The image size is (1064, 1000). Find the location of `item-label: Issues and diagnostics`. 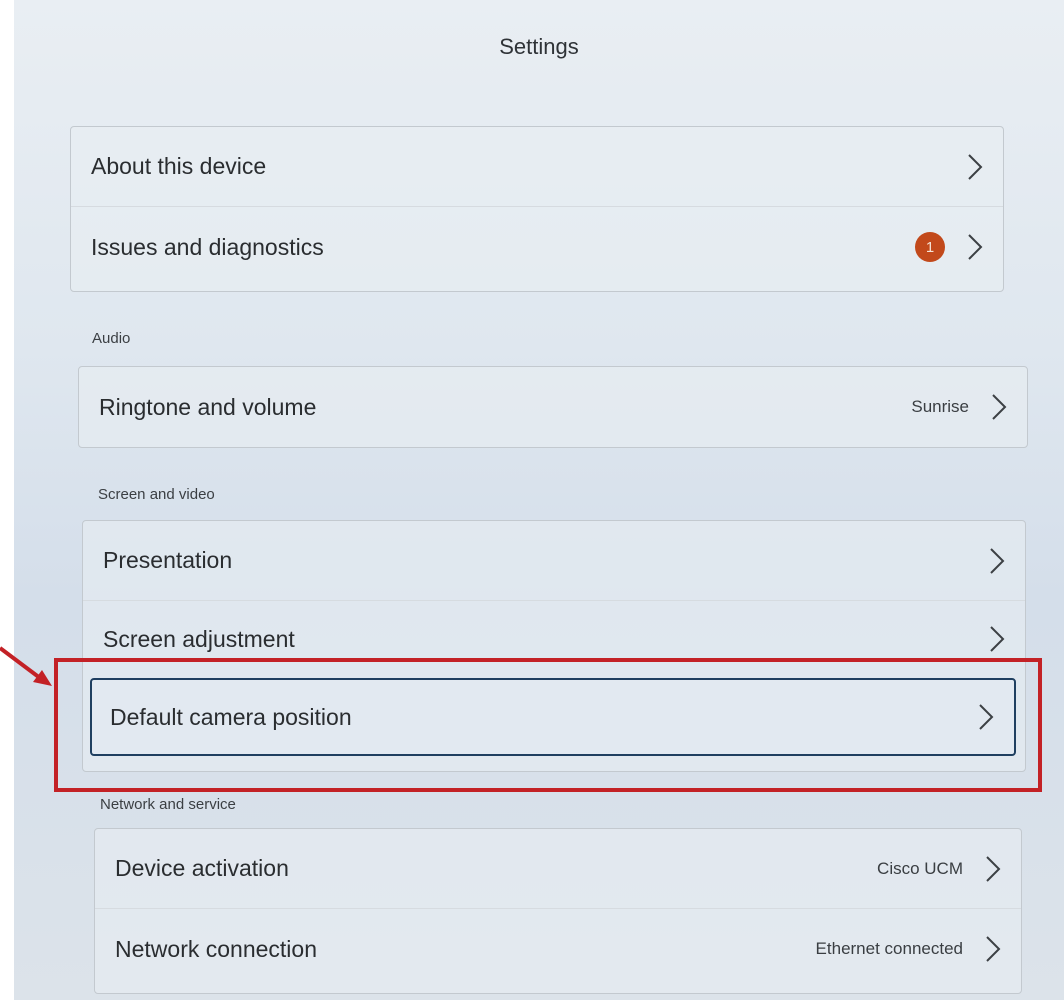

item-label: Issues and diagnostics is located at coordinates (207, 246).